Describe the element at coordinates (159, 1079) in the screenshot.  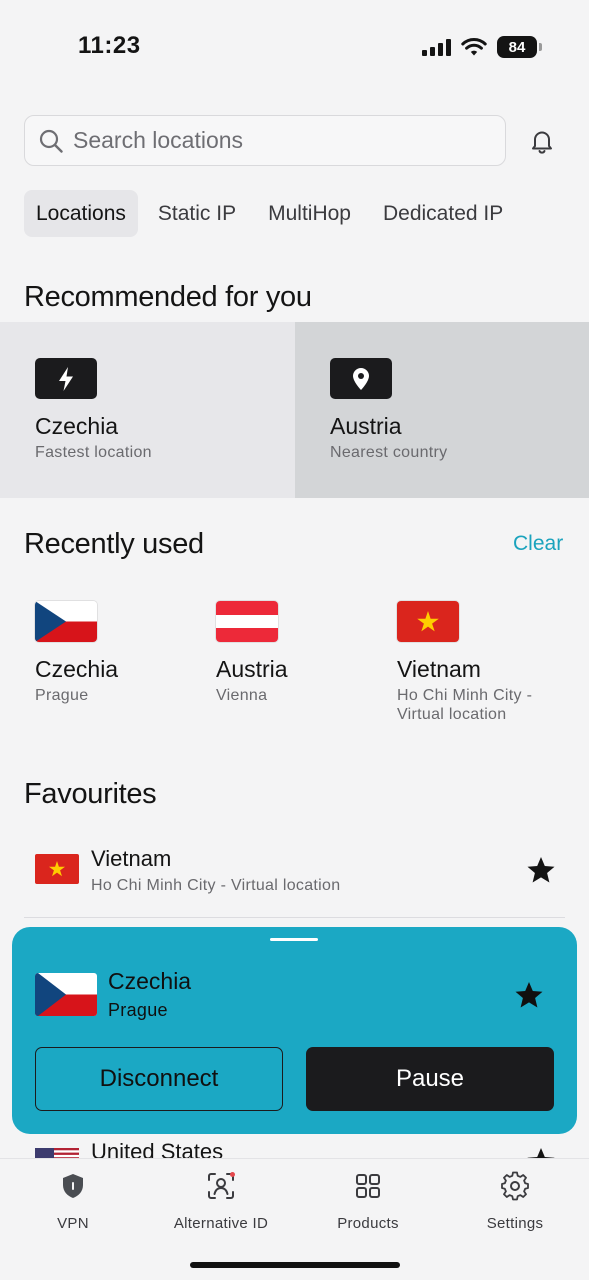
I see `disconnect-button: Disconnect` at that location.